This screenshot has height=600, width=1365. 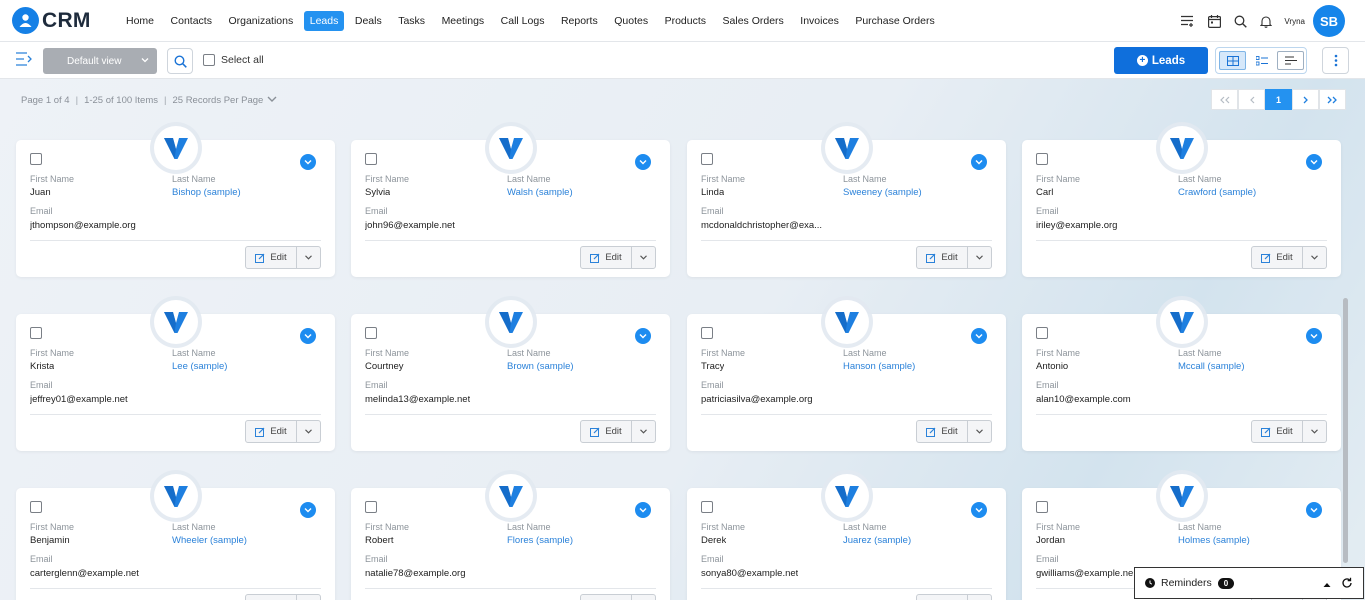 What do you see at coordinates (1345, 430) in the screenshot?
I see `scrollbar-thumb` at bounding box center [1345, 430].